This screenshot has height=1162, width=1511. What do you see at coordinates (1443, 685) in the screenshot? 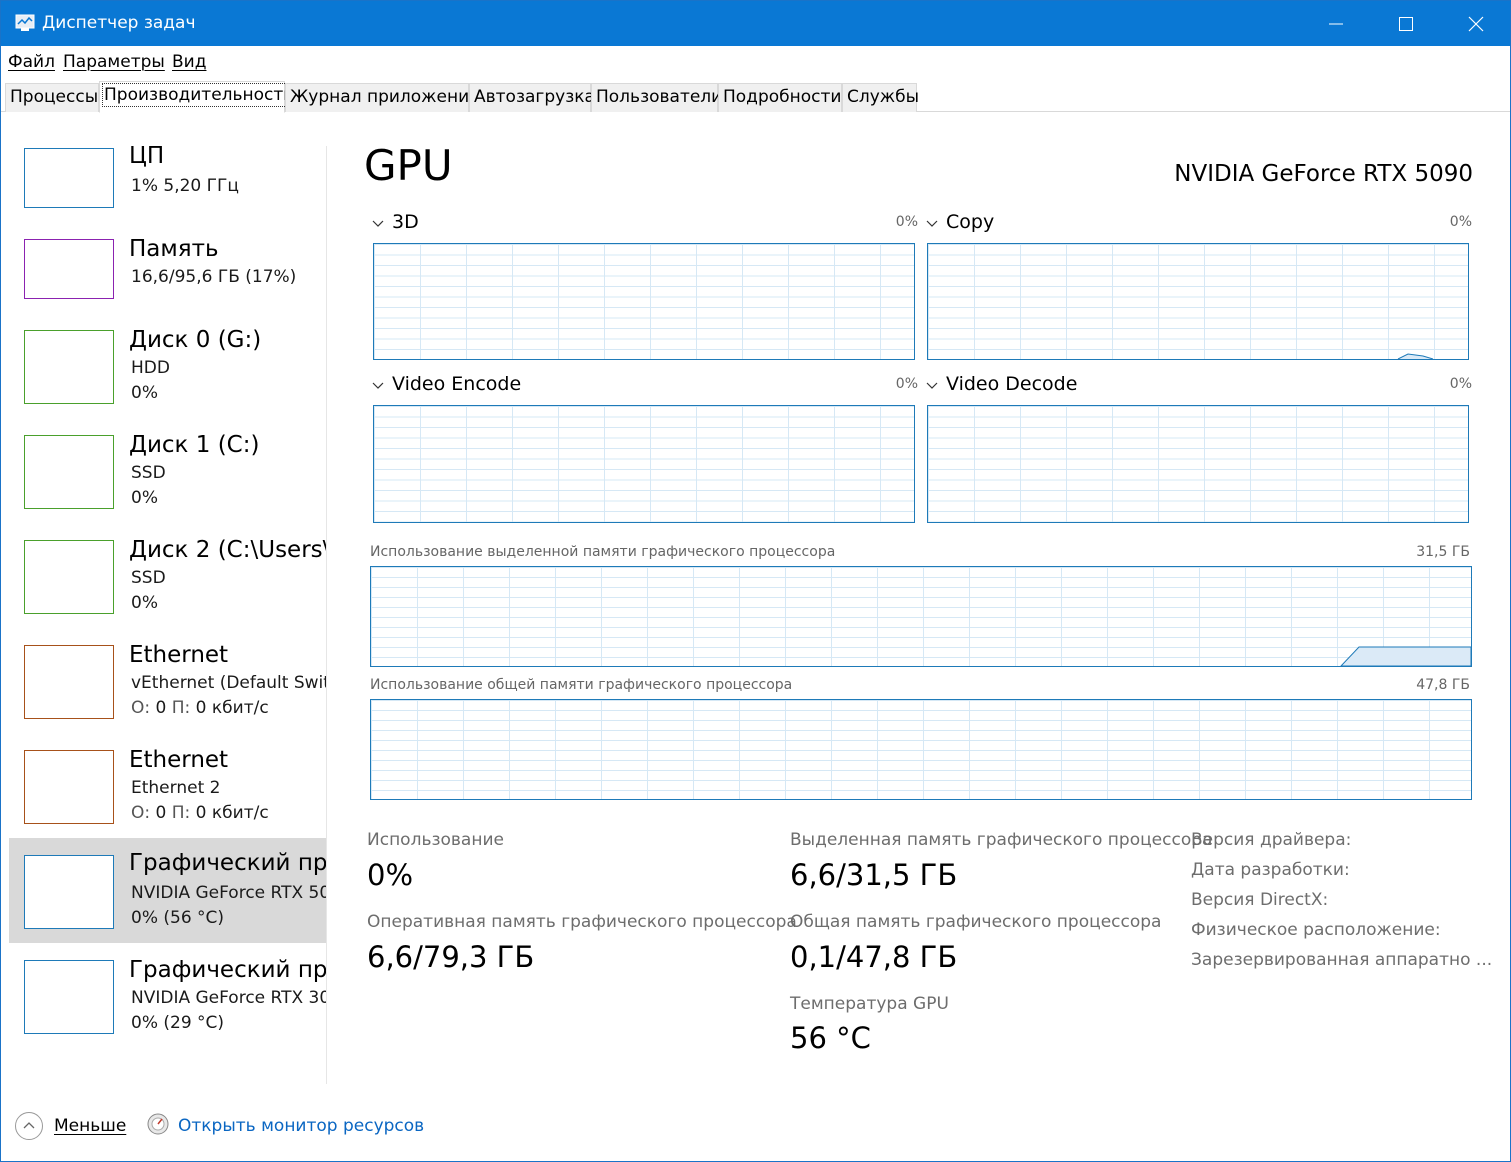
I see `shared-memory-max: 47,8 ГБ` at bounding box center [1443, 685].